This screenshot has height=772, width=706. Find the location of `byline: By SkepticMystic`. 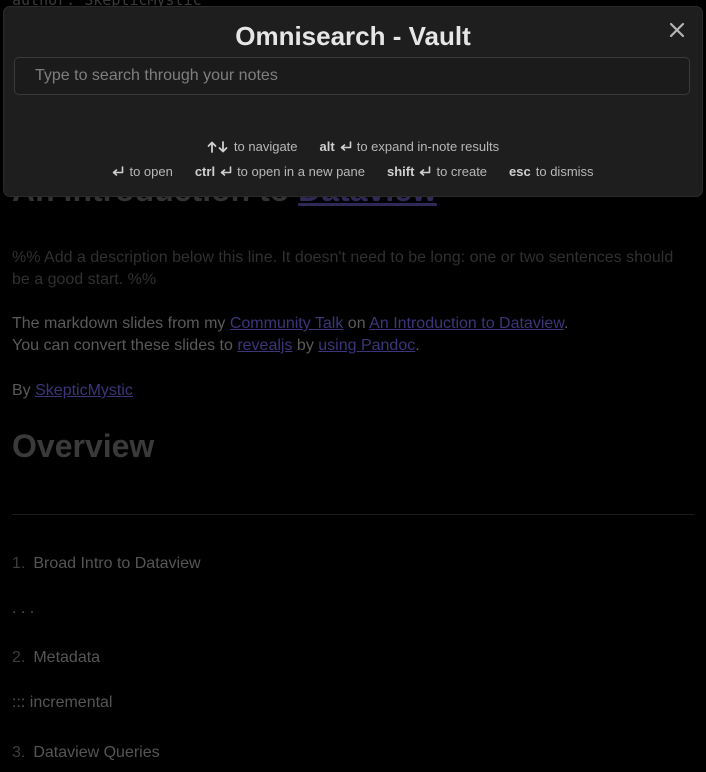

byline: By SkepticMystic is located at coordinates (352, 391).